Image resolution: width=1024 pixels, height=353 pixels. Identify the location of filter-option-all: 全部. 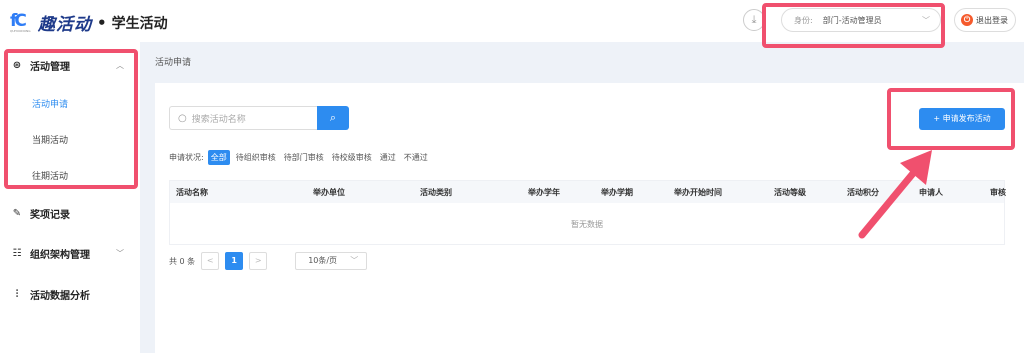
(218, 157).